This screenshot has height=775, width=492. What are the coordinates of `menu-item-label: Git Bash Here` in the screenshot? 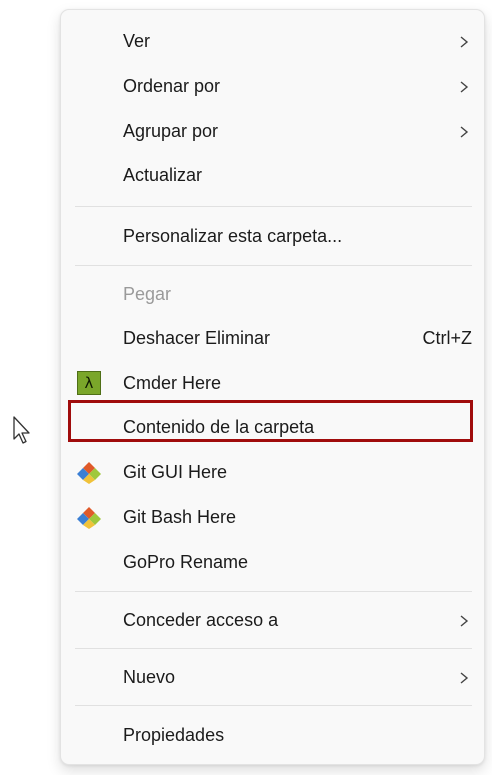 It's located at (180, 517).